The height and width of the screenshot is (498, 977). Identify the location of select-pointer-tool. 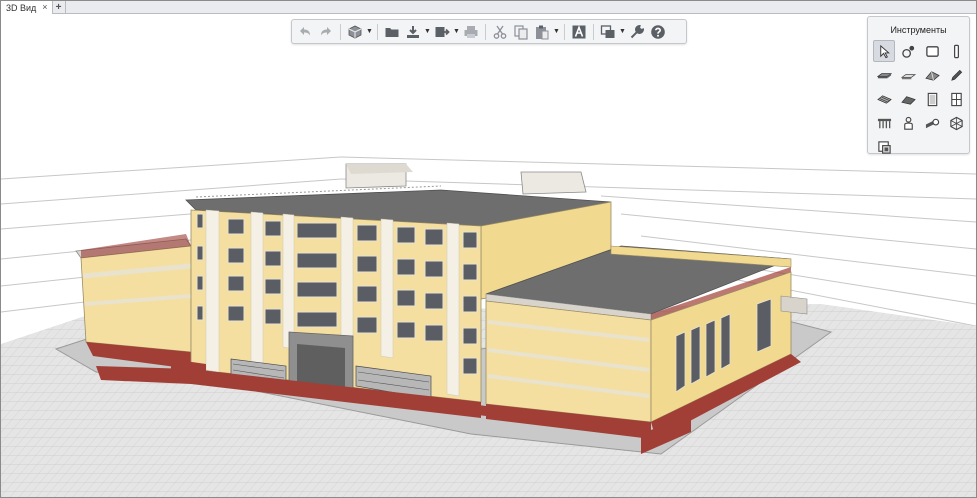
(884, 51).